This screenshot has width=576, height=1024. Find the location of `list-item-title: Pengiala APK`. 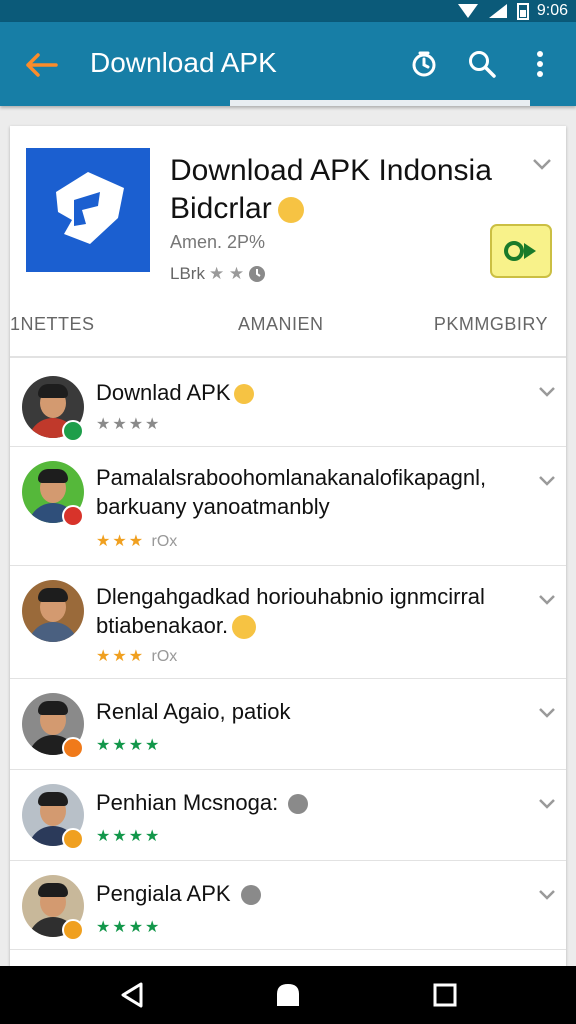

list-item-title: Pengiala APK is located at coordinates (311, 893).